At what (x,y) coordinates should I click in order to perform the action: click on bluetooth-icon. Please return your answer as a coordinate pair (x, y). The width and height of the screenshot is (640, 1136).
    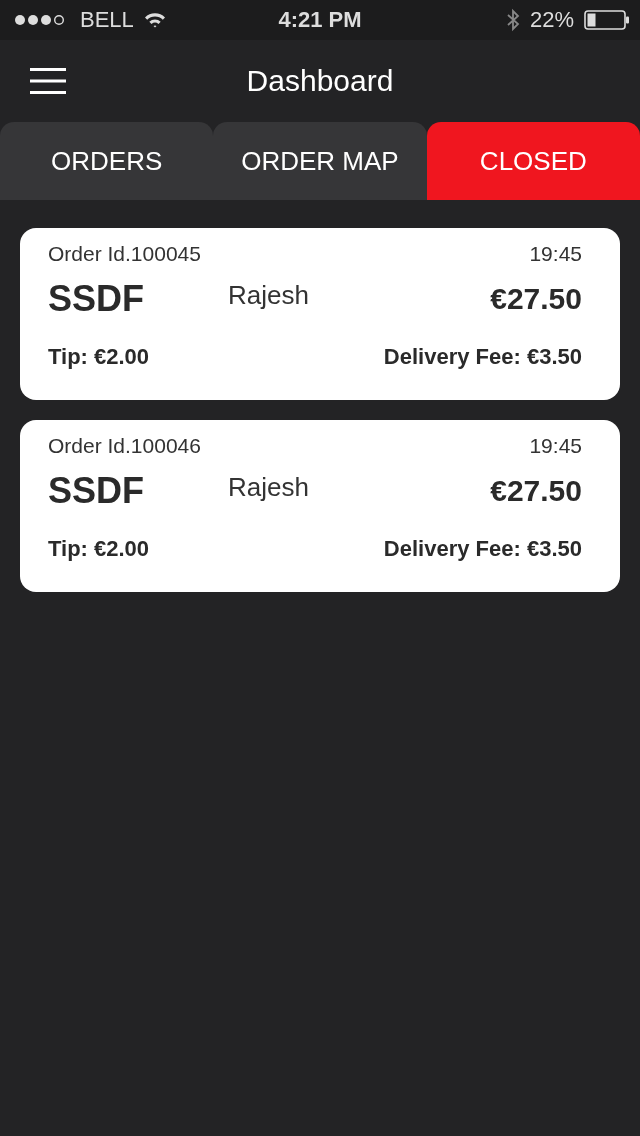
    Looking at the image, I should click on (512, 20).